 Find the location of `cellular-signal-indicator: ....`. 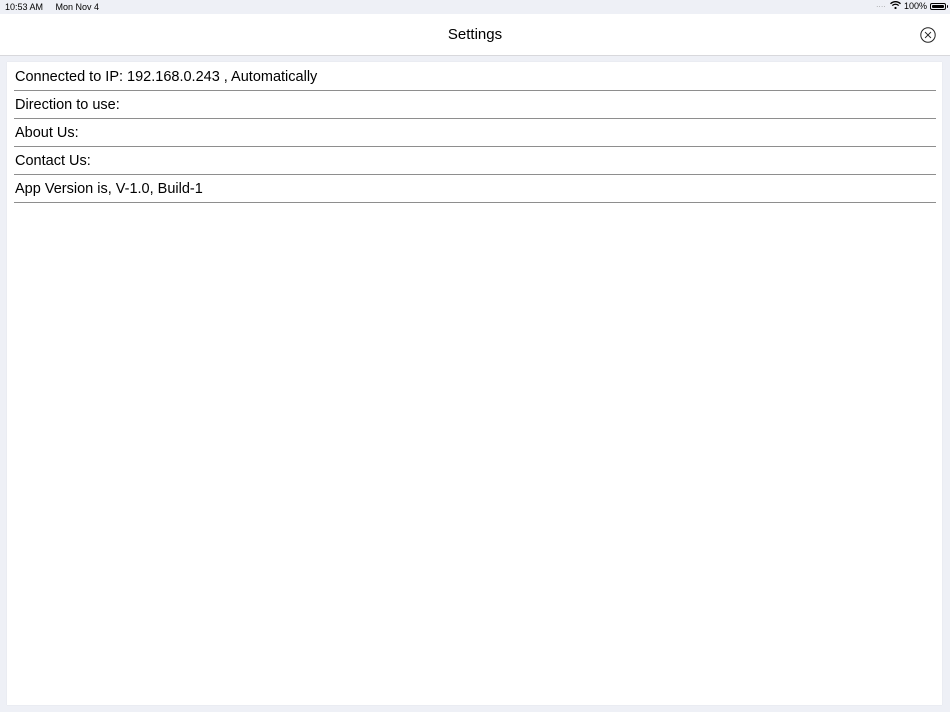

cellular-signal-indicator: .... is located at coordinates (881, 5).